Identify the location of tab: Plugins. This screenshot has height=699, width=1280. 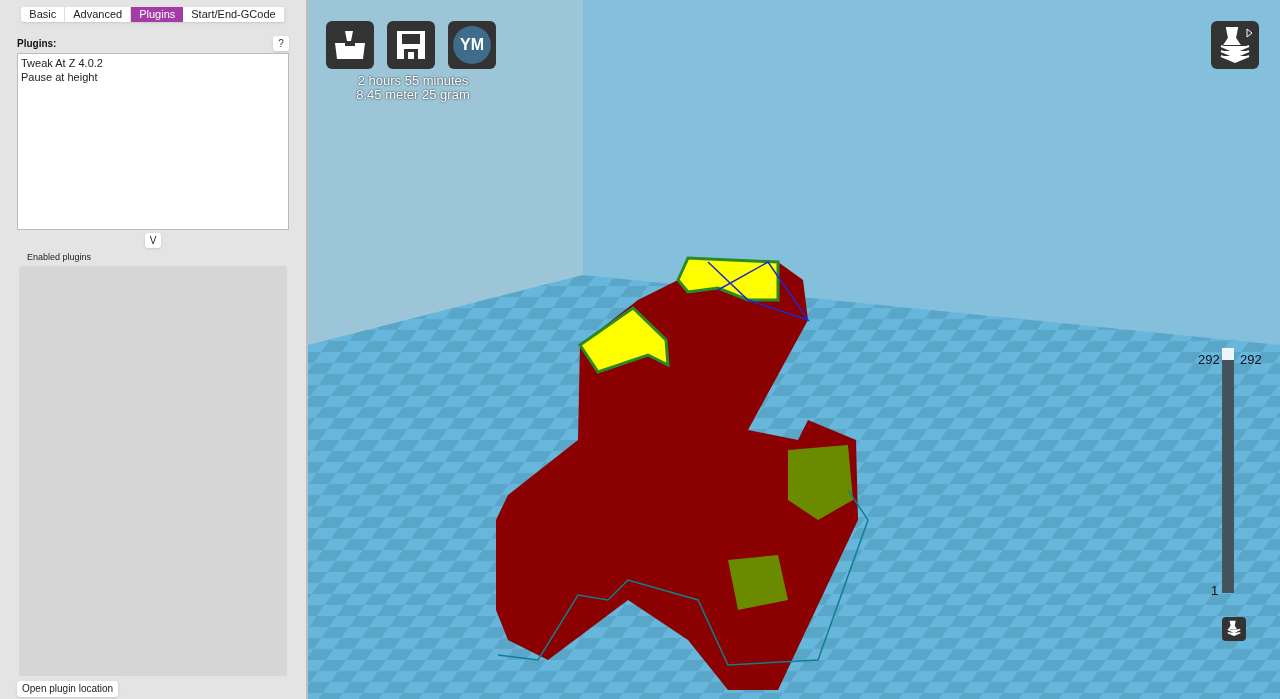
(157, 14).